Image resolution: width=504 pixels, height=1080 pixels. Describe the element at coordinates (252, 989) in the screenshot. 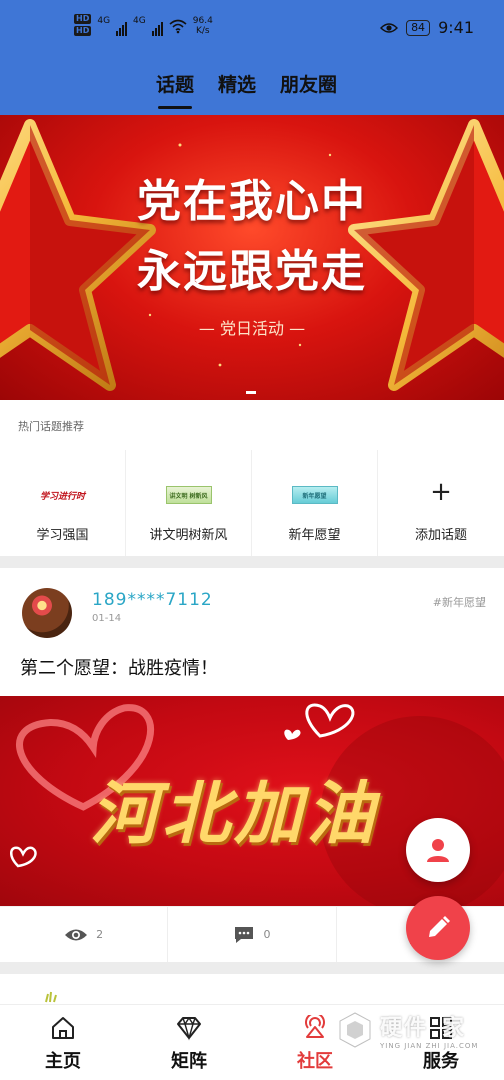

I see `next-post-card` at that location.